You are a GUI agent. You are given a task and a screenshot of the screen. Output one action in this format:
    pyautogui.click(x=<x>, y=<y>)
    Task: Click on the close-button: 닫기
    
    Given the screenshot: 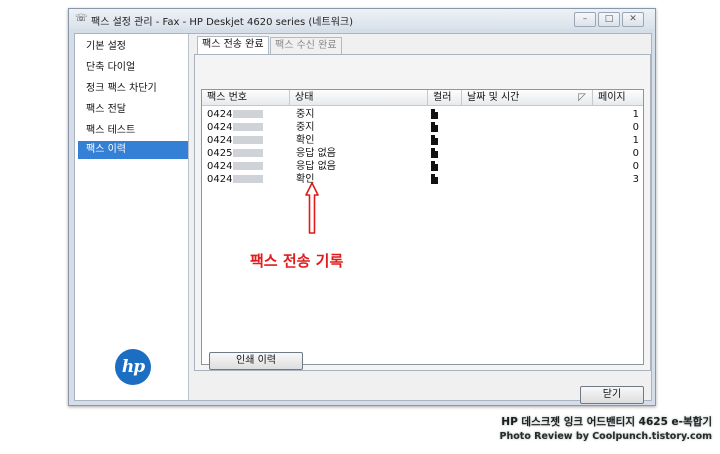 What is the action you would take?
    pyautogui.click(x=612, y=395)
    